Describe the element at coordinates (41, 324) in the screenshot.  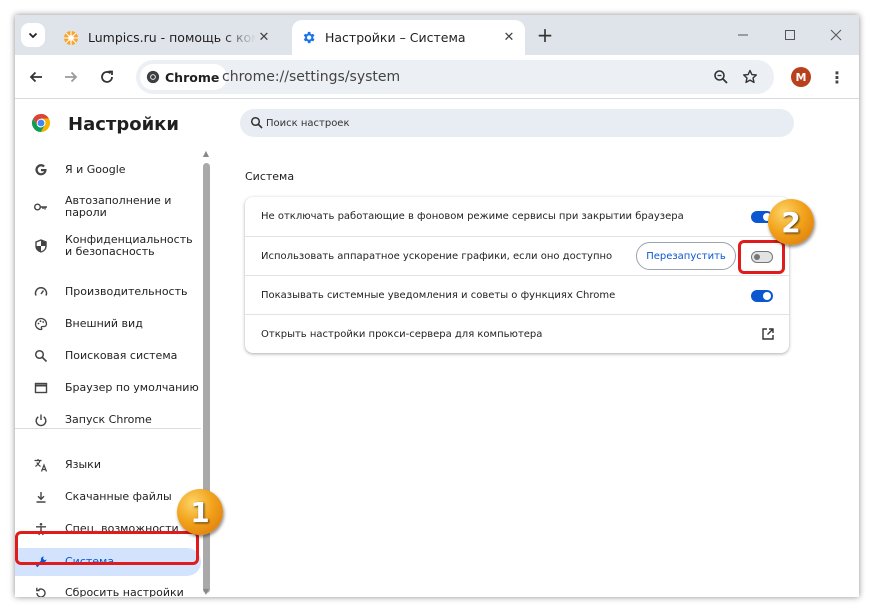
I see `palette-icon` at that location.